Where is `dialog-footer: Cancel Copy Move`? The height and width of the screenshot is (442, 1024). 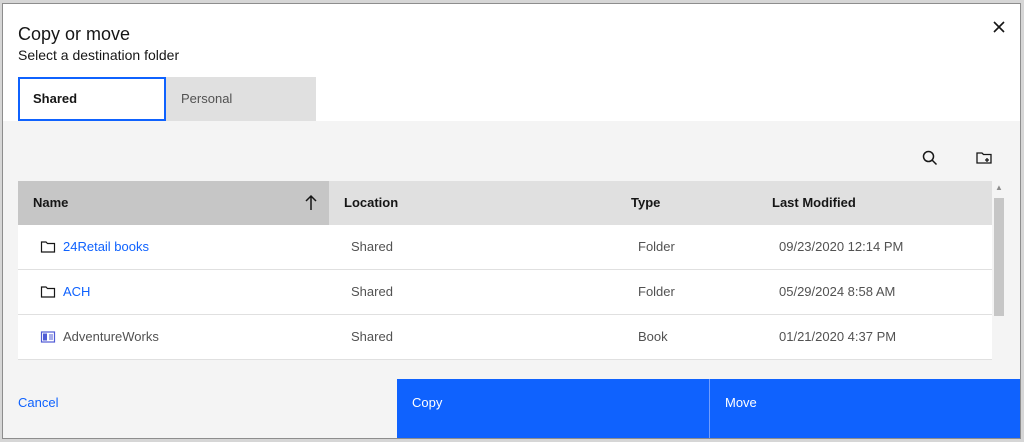
dialog-footer: Cancel Copy Move is located at coordinates (511, 408).